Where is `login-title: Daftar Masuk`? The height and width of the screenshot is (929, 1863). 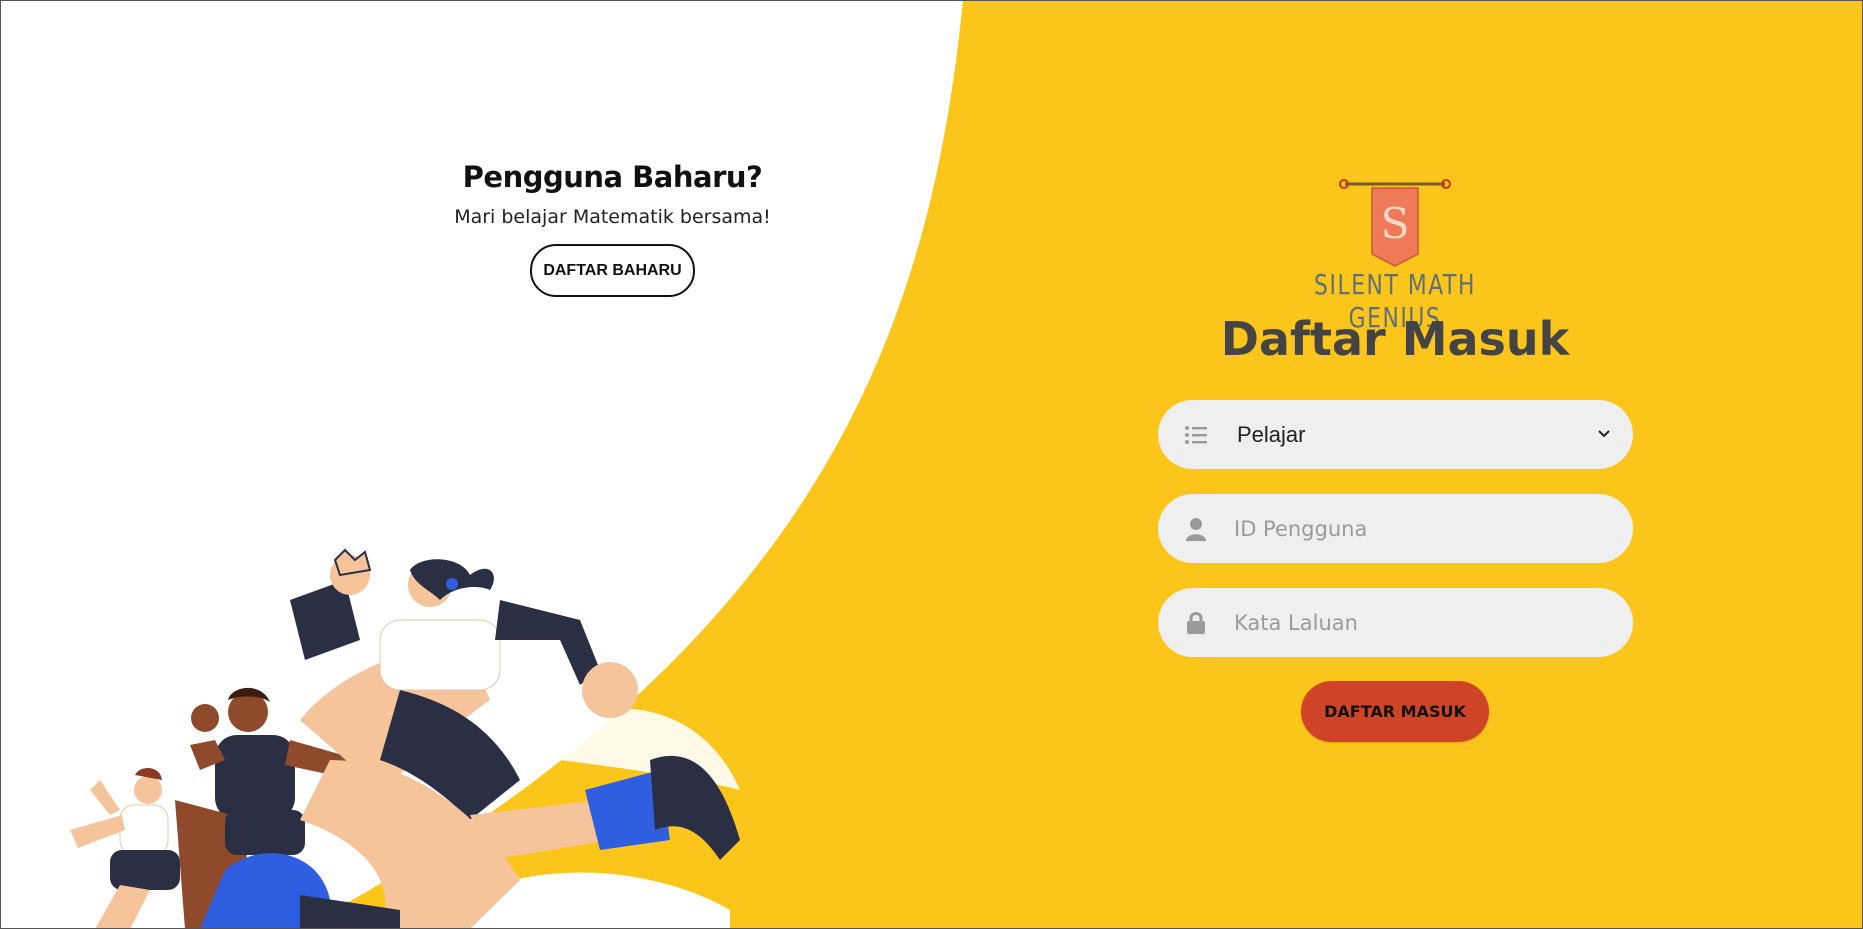
login-title: Daftar Masuk is located at coordinates (1395, 339).